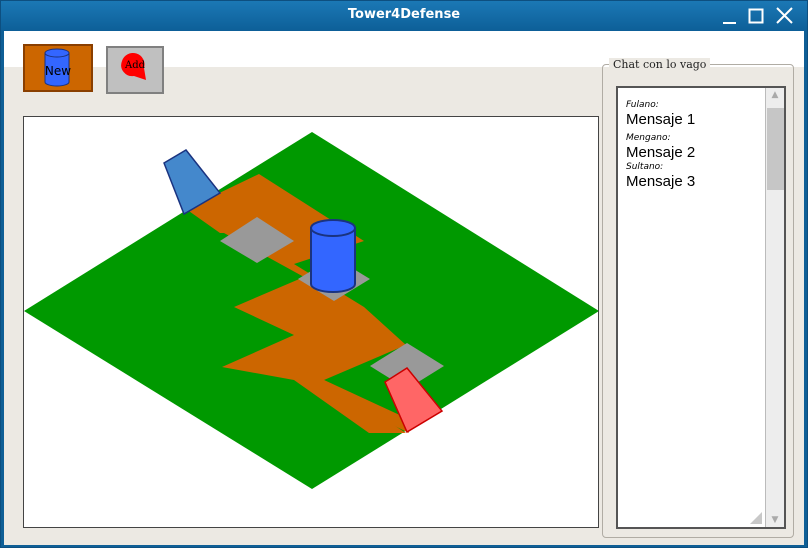 The height and width of the screenshot is (548, 808). I want to click on message-item: Fulano: Mensaje 1, so click(696, 114).